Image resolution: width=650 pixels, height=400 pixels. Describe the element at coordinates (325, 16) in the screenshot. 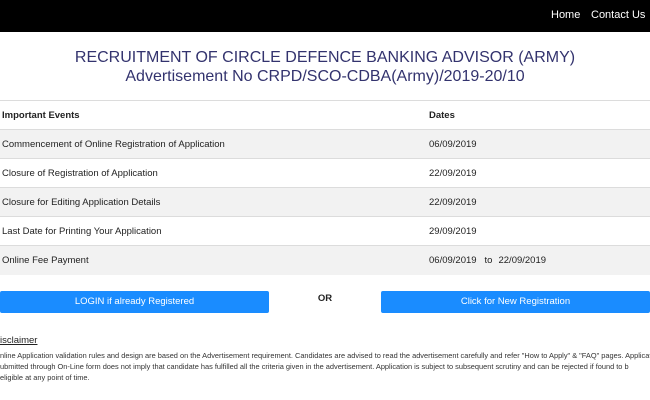

I see `top-navbar: Home Contact Us` at that location.